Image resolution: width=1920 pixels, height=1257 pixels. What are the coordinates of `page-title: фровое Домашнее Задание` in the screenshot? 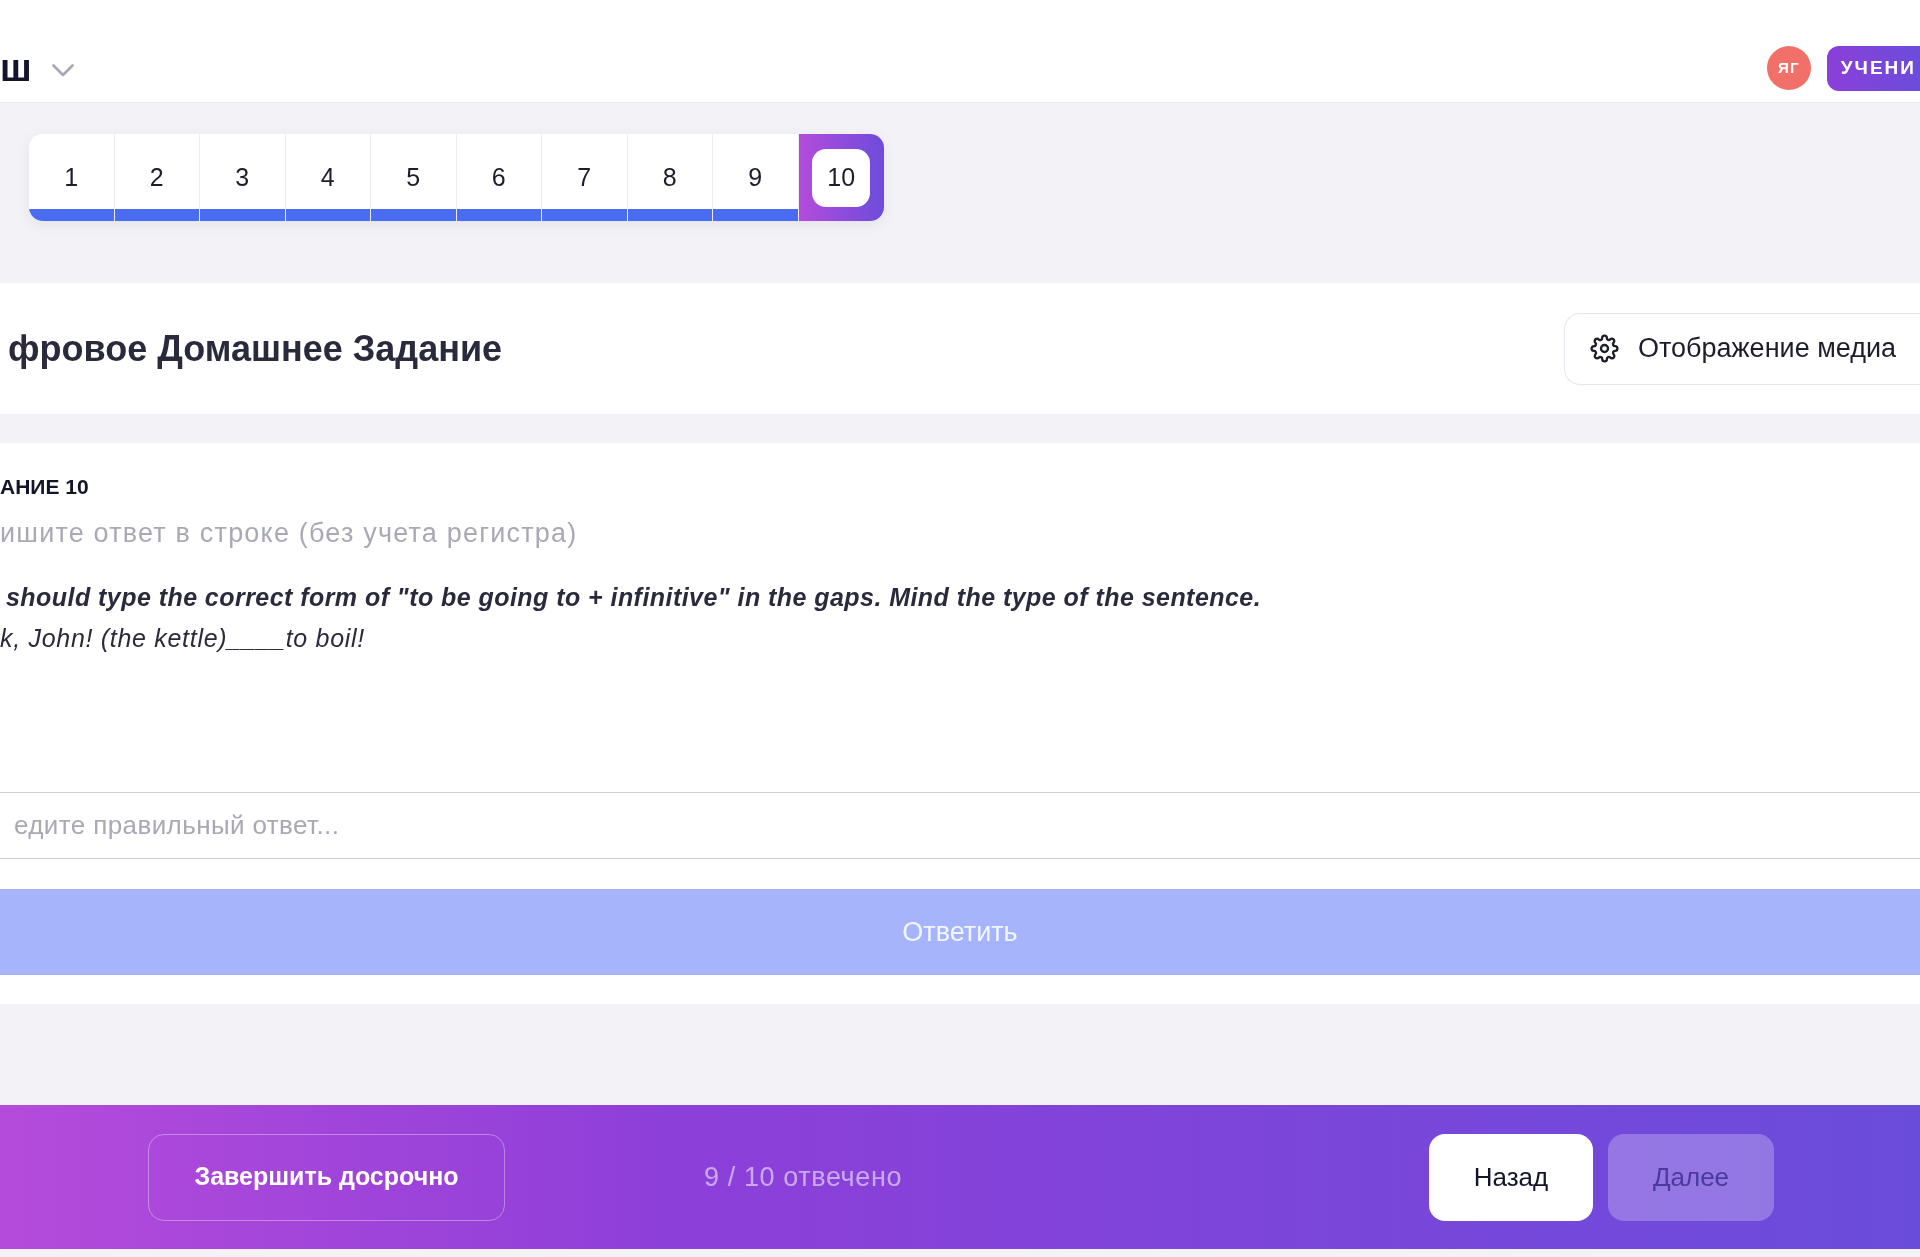 It's located at (255, 348).